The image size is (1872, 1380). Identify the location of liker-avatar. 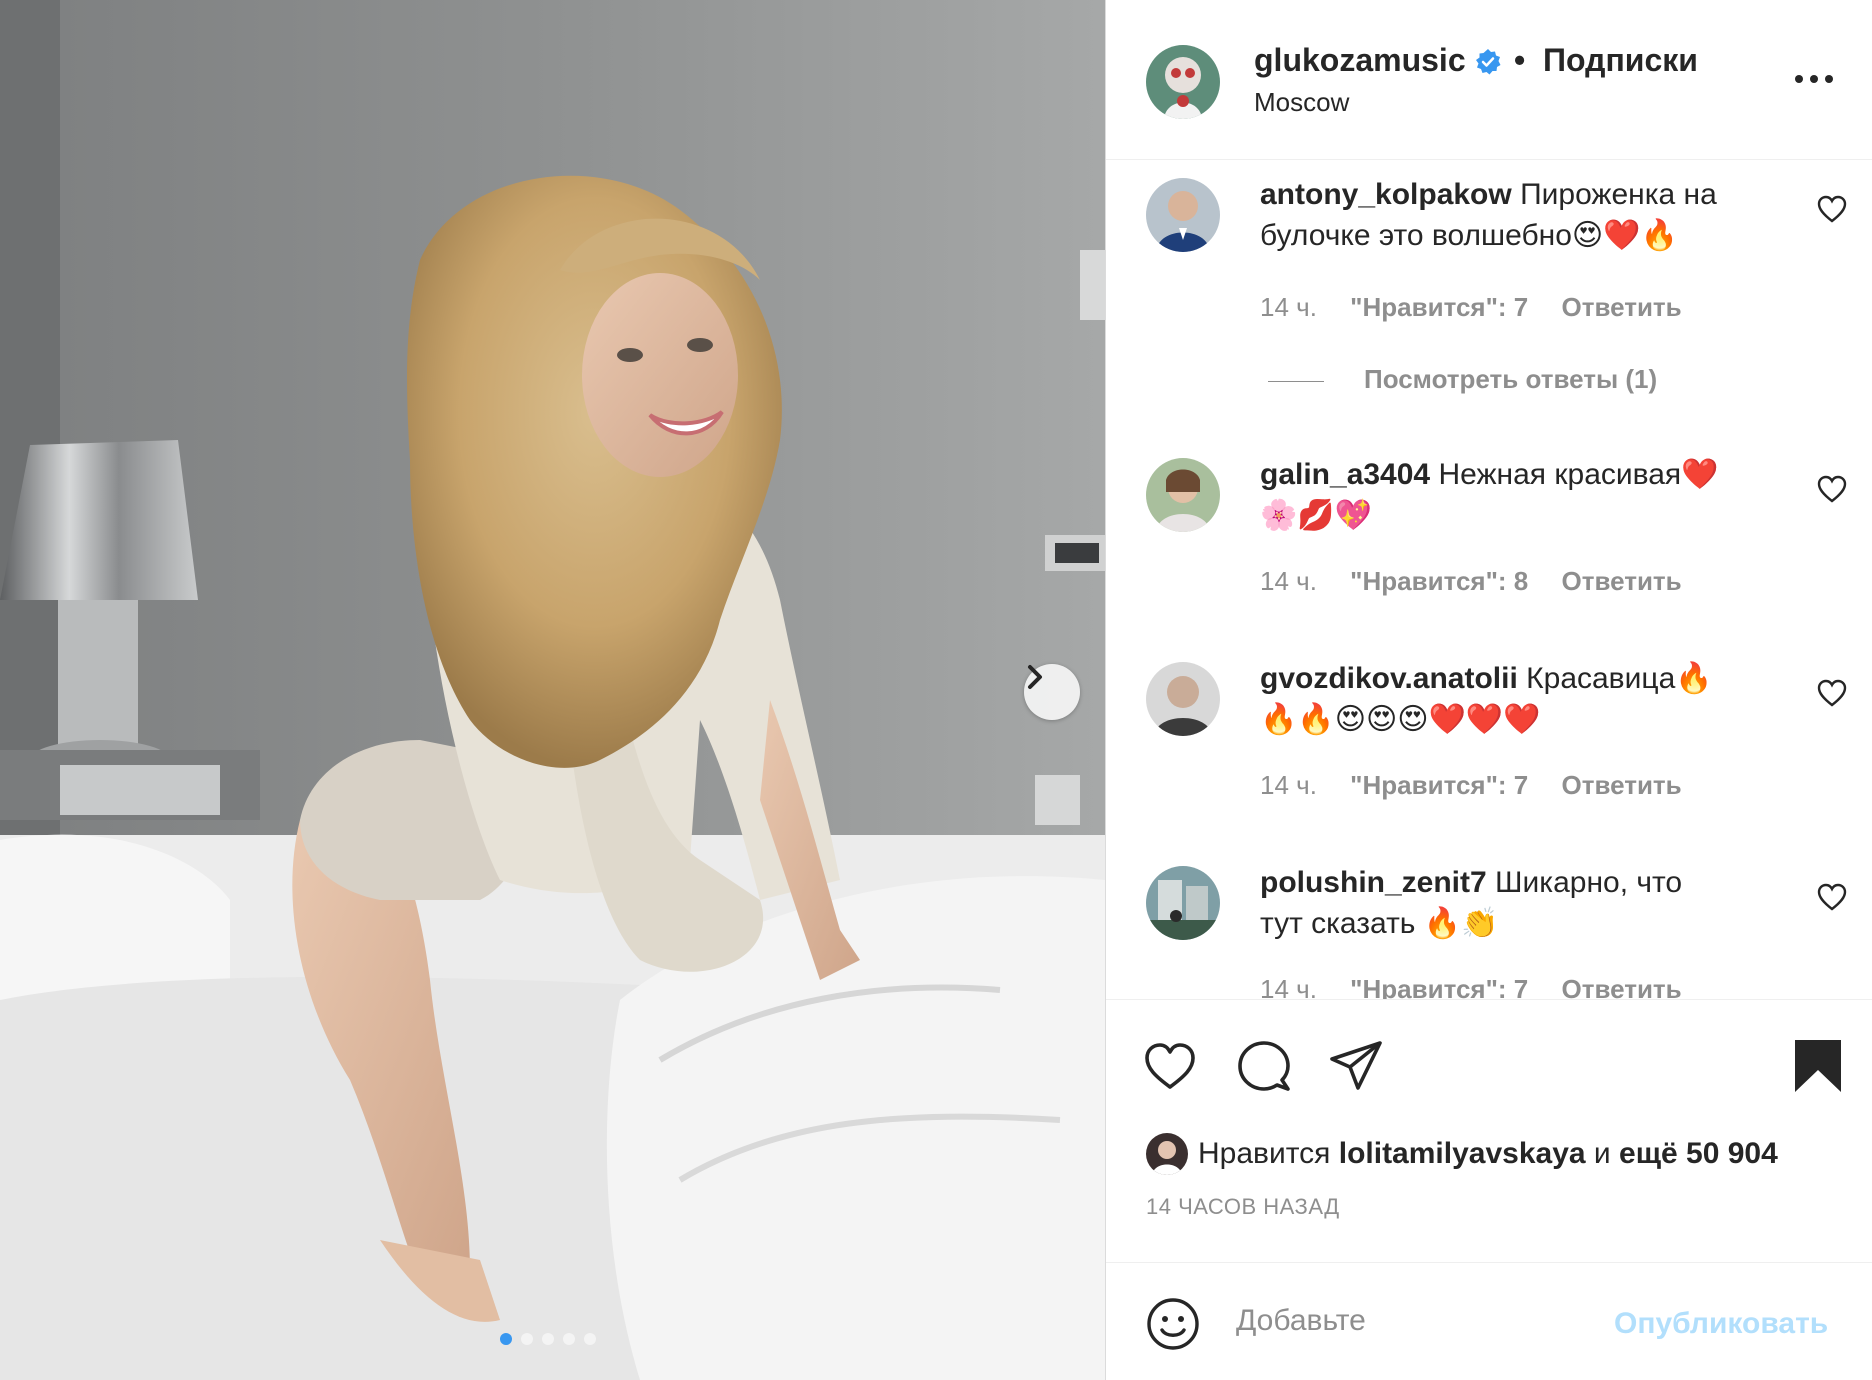
(1167, 1154).